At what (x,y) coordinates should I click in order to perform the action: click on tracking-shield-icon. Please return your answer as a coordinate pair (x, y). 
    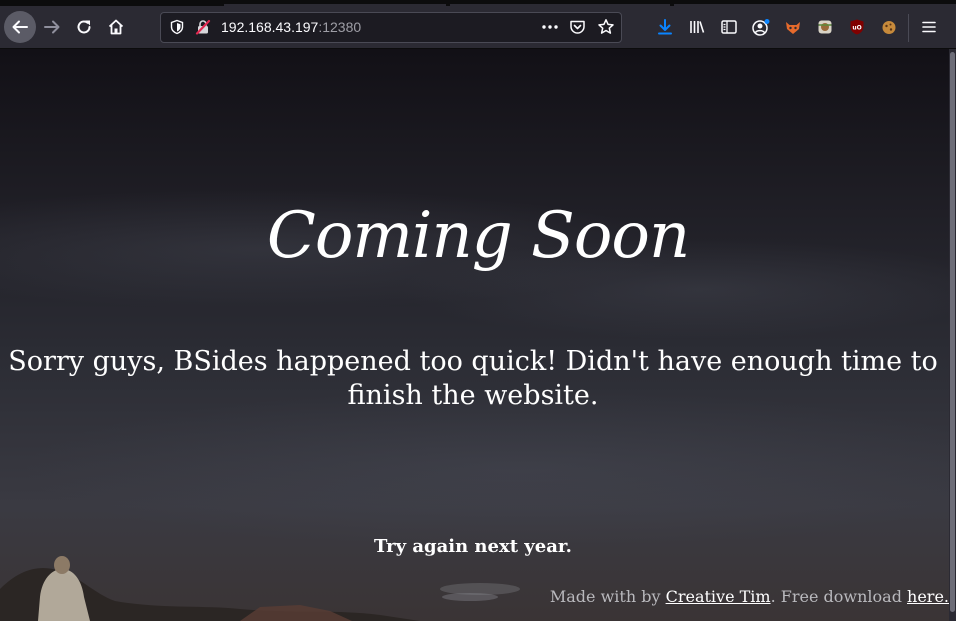
    Looking at the image, I should click on (177, 27).